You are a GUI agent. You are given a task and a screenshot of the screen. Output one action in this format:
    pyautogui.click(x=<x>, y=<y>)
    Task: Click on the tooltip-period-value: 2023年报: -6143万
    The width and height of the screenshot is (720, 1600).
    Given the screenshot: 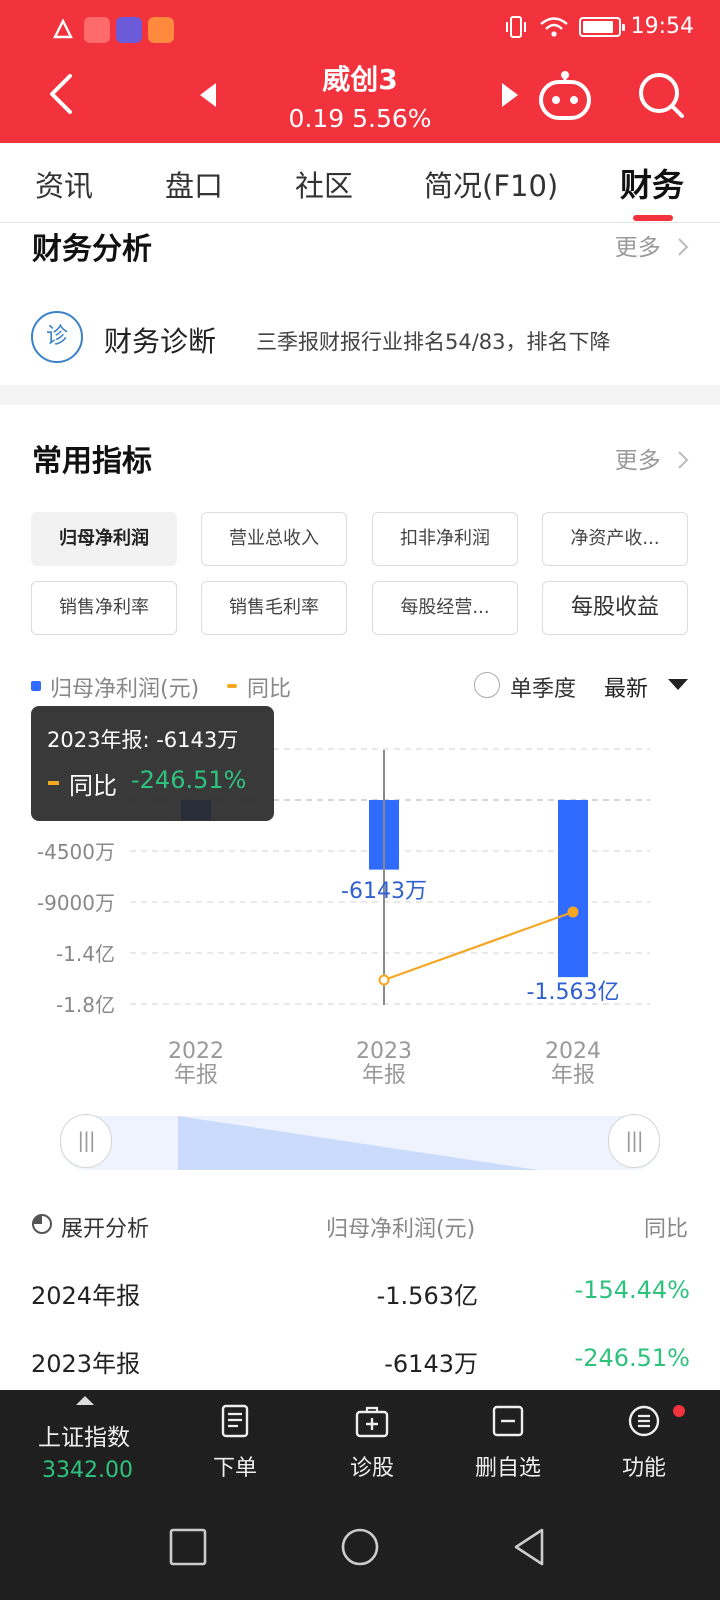 What is the action you would take?
    pyautogui.click(x=143, y=740)
    